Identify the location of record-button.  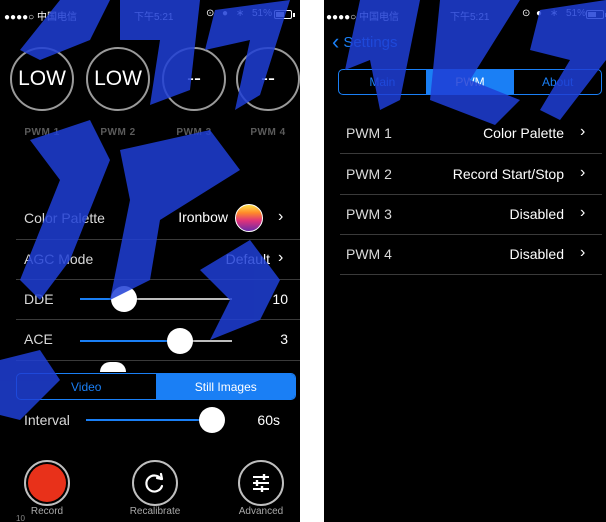
(47, 483).